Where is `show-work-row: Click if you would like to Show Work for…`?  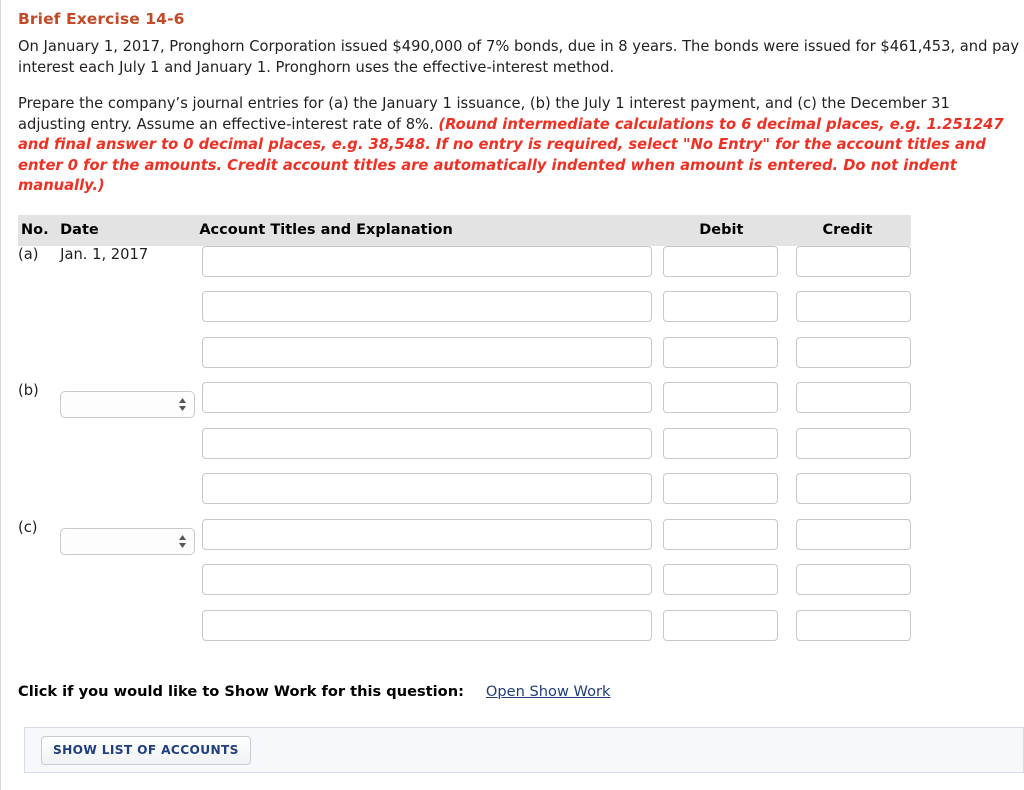
show-work-row: Click if you would like to Show Work for… is located at coordinates (521, 691).